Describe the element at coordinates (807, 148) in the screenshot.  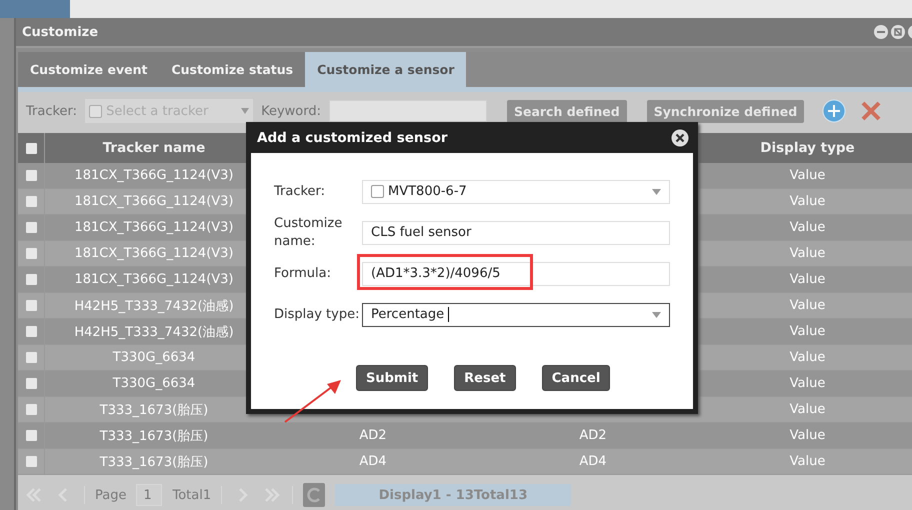
I see `column-header: Display type` at that location.